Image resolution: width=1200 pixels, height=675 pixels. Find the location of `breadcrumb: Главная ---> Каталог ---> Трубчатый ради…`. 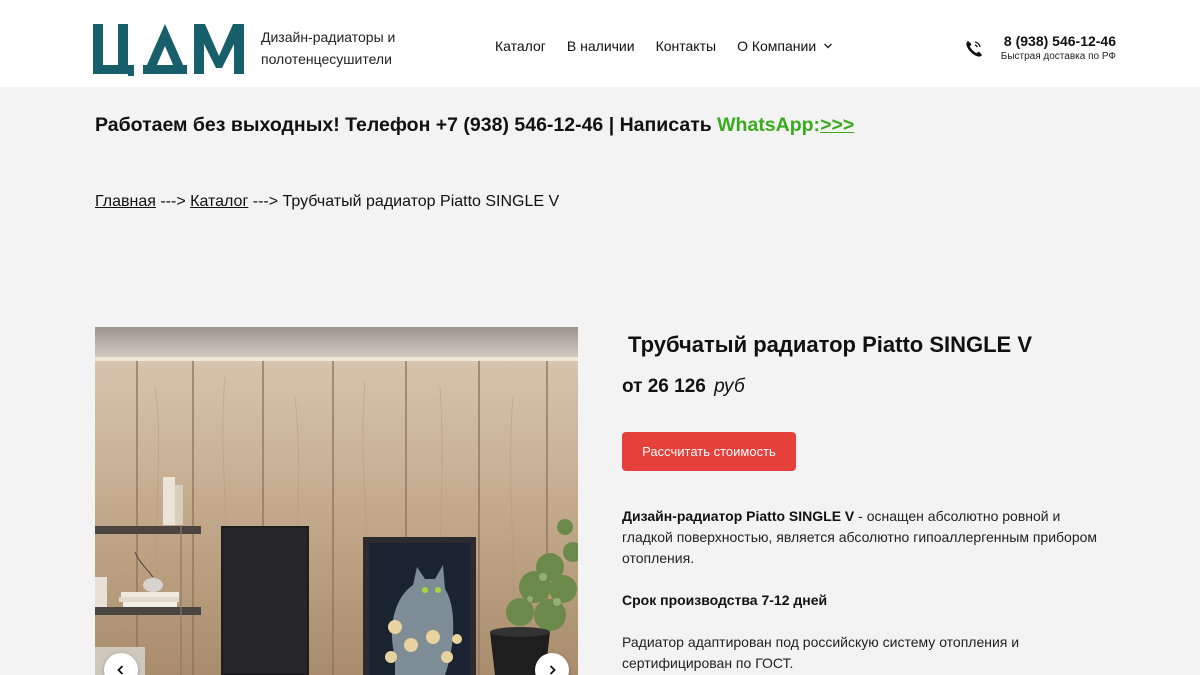

breadcrumb: Главная ---> Каталог ---> Трубчатый ради… is located at coordinates (327, 202).